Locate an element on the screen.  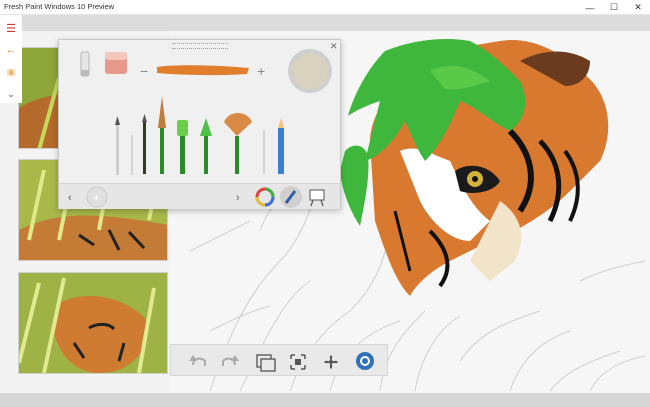
hamburger-icon: ☰ is located at coordinates (11, 28).